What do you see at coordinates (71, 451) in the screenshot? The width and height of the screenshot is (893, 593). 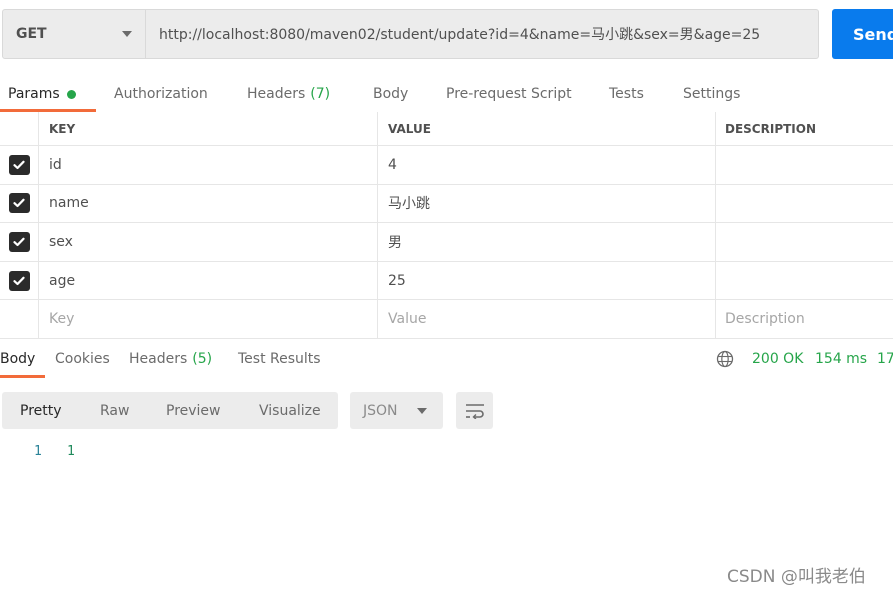 I see `line-content: 1` at bounding box center [71, 451].